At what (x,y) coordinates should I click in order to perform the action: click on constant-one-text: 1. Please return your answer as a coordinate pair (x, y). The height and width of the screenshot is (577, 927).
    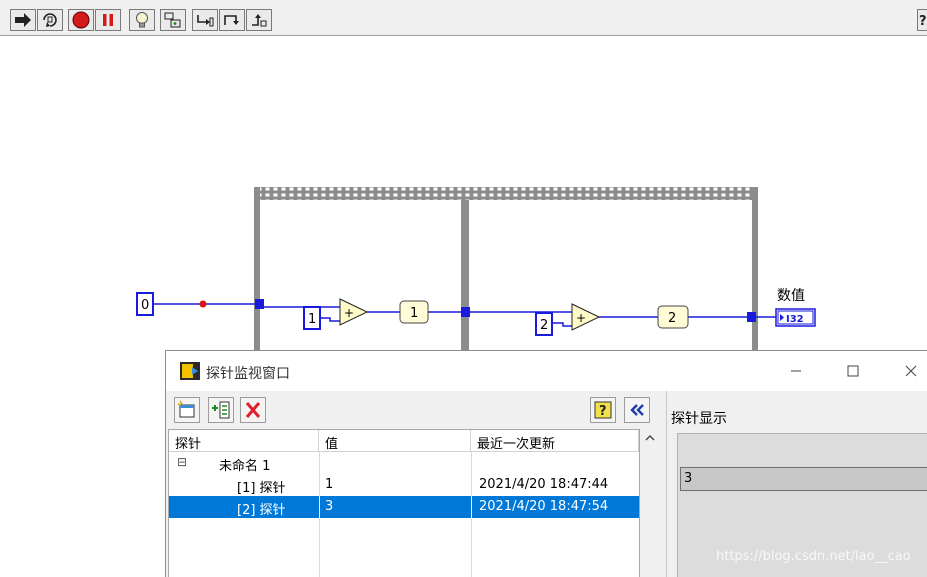
    Looking at the image, I should click on (312, 319).